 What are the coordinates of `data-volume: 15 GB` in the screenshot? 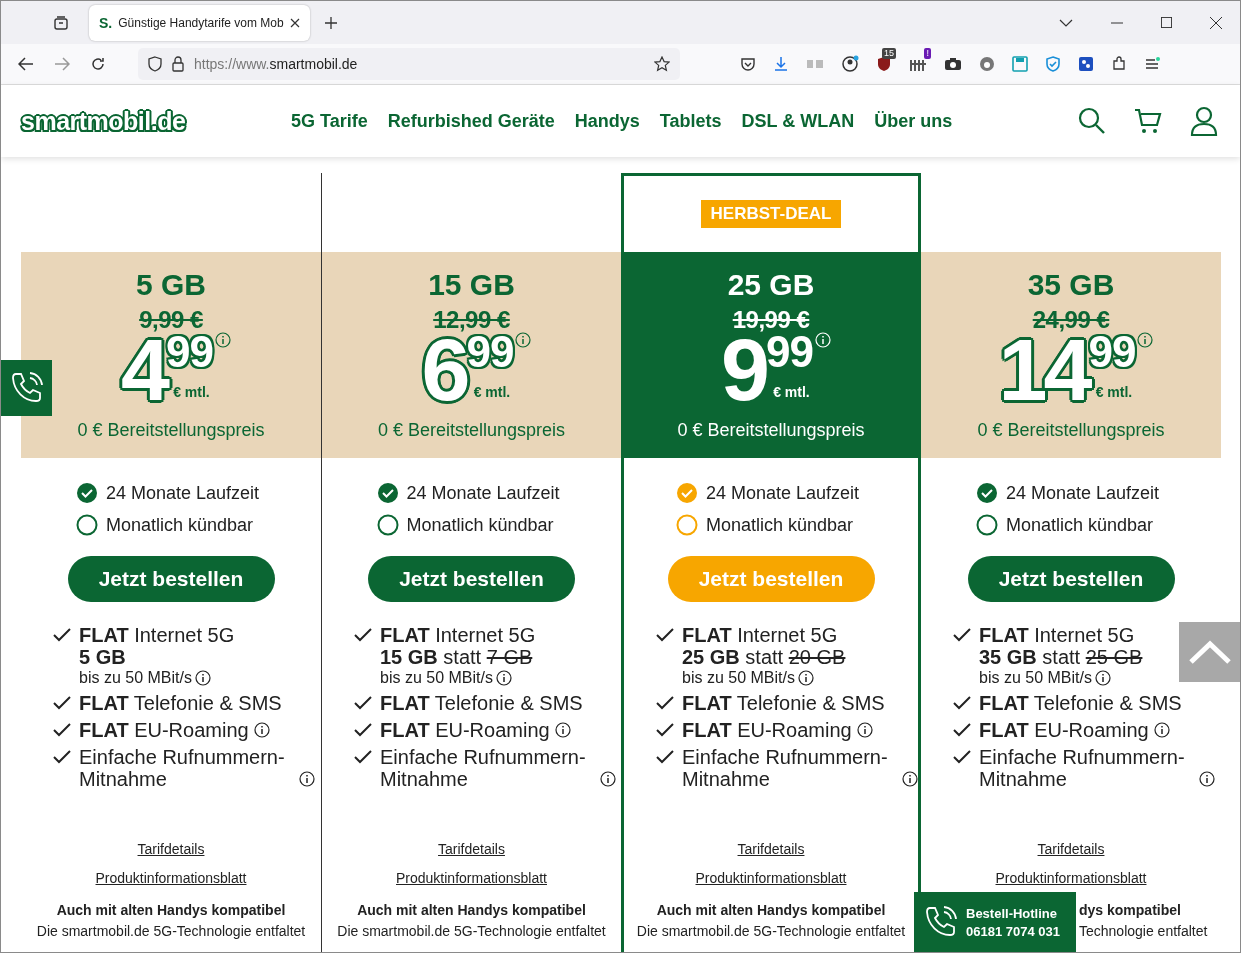 It's located at (471, 285).